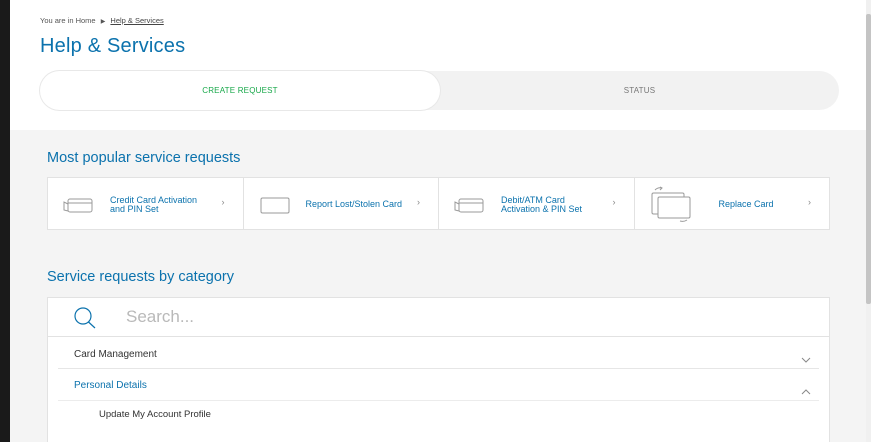 Image resolution: width=871 pixels, height=442 pixels. What do you see at coordinates (806, 359) in the screenshot?
I see `chevron-down-icon` at bounding box center [806, 359].